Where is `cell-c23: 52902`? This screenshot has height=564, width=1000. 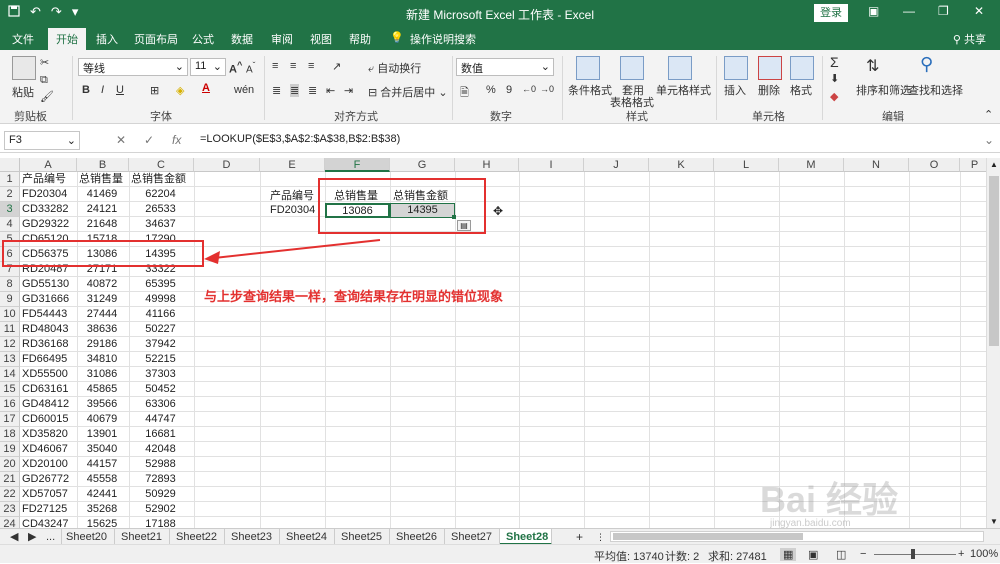
cell-c23: 52902 is located at coordinates (160, 509).